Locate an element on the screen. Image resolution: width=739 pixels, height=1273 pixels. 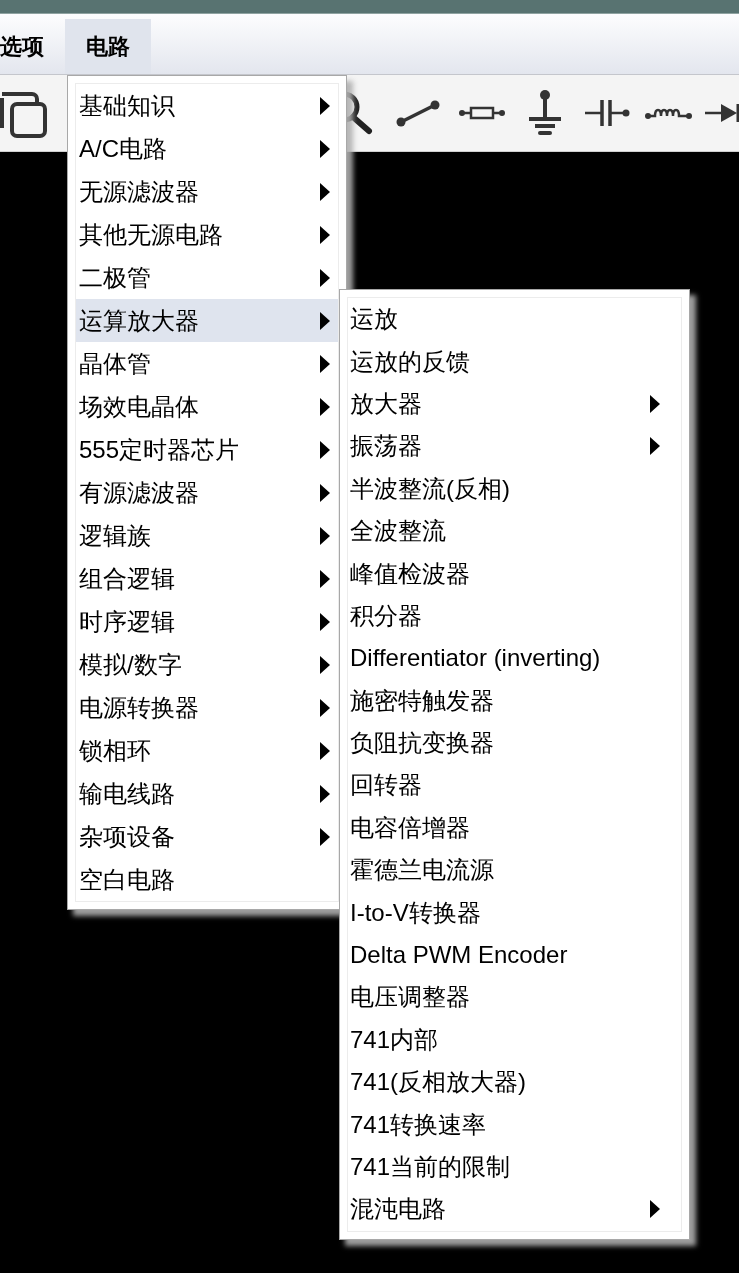
menu-item: 无源滤波器 is located at coordinates (207, 191).